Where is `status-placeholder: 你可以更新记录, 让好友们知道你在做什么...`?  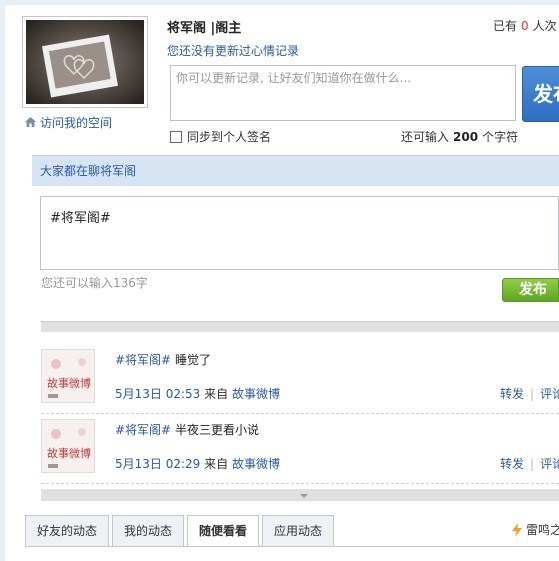
status-placeholder: 你可以更新记录, 让好友们知道你在做什么... is located at coordinates (294, 78).